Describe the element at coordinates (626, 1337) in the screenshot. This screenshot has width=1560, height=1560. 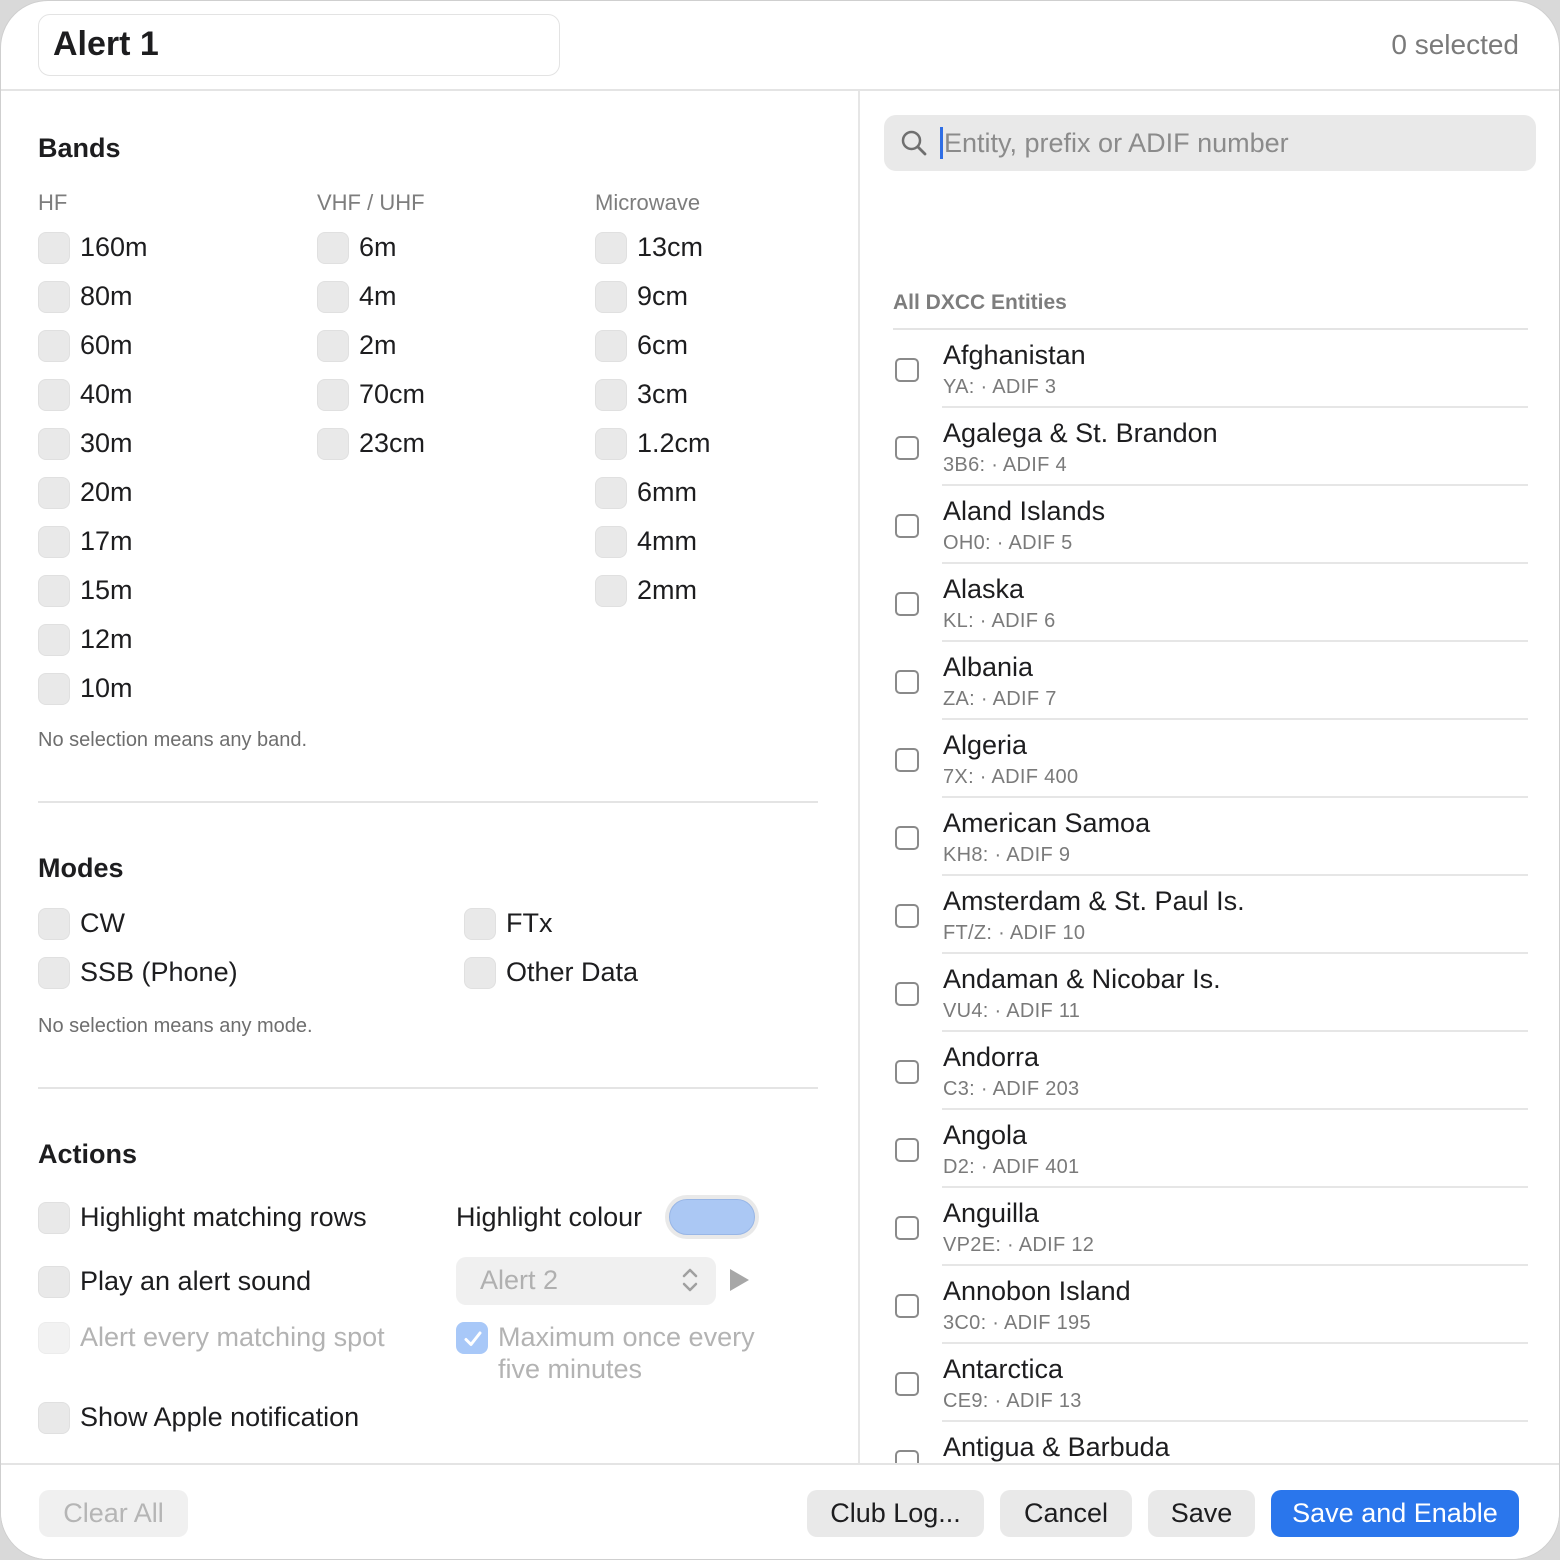
I see `max-once-label-line1: Maximum once every` at that location.